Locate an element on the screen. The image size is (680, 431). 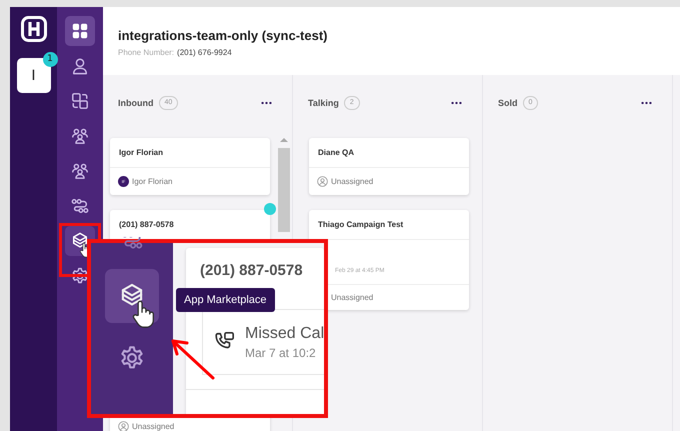
lead-card: Diane QA Unassigned is located at coordinates (389, 166).